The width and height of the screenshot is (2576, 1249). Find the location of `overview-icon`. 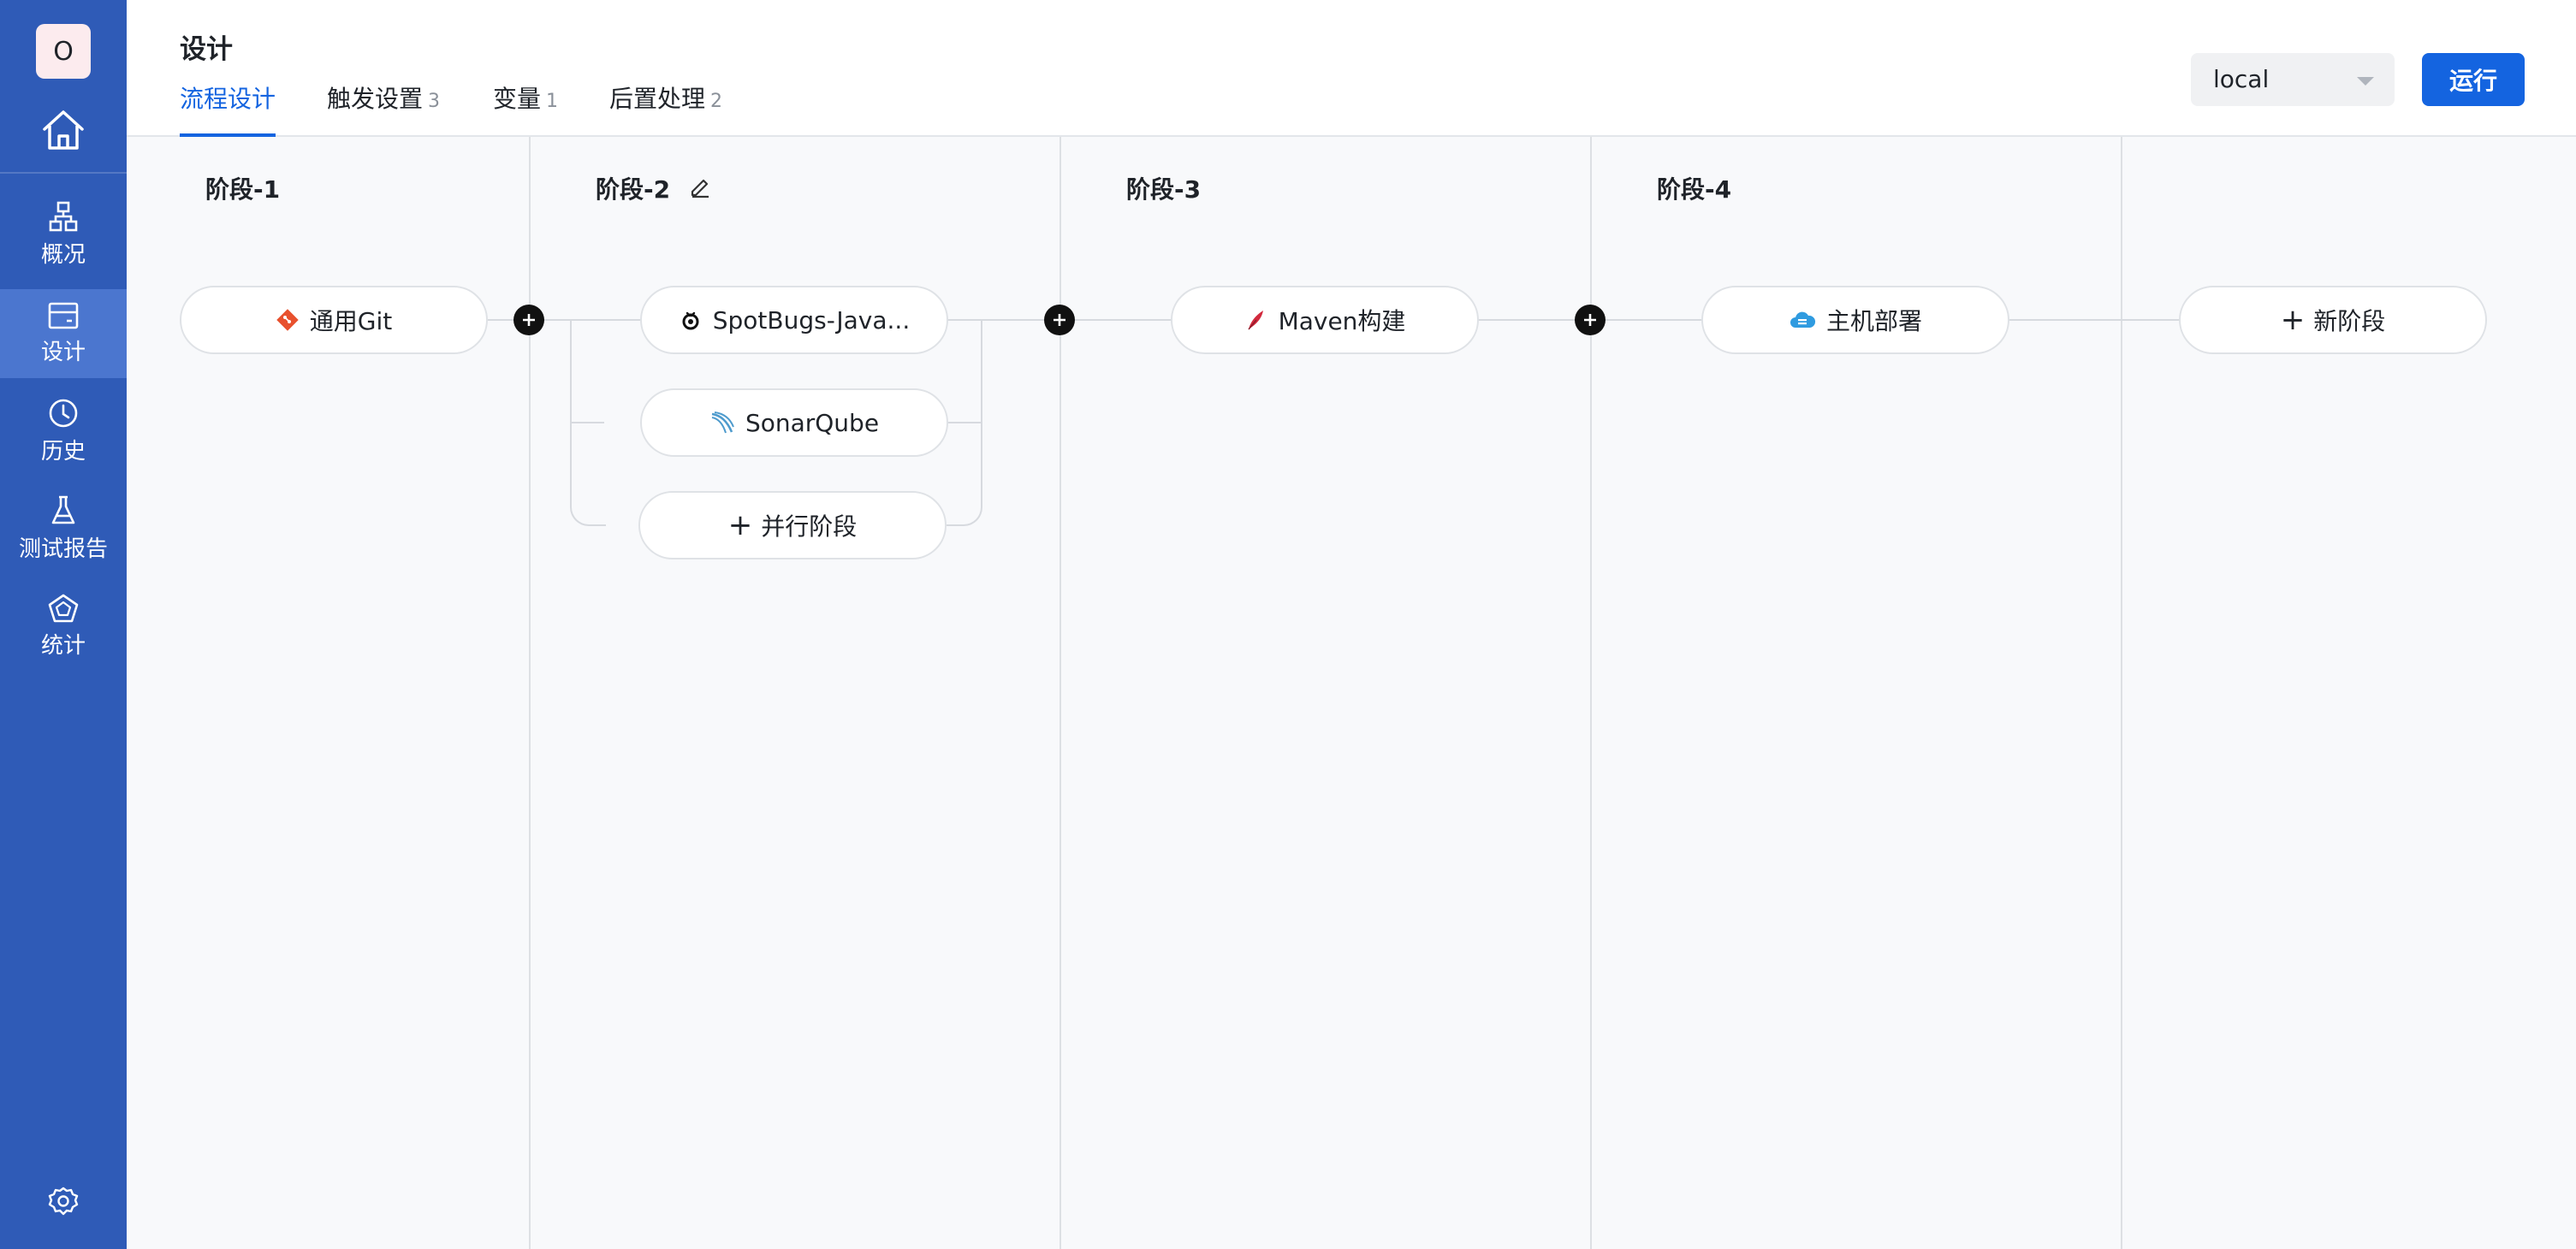

overview-icon is located at coordinates (63, 216).